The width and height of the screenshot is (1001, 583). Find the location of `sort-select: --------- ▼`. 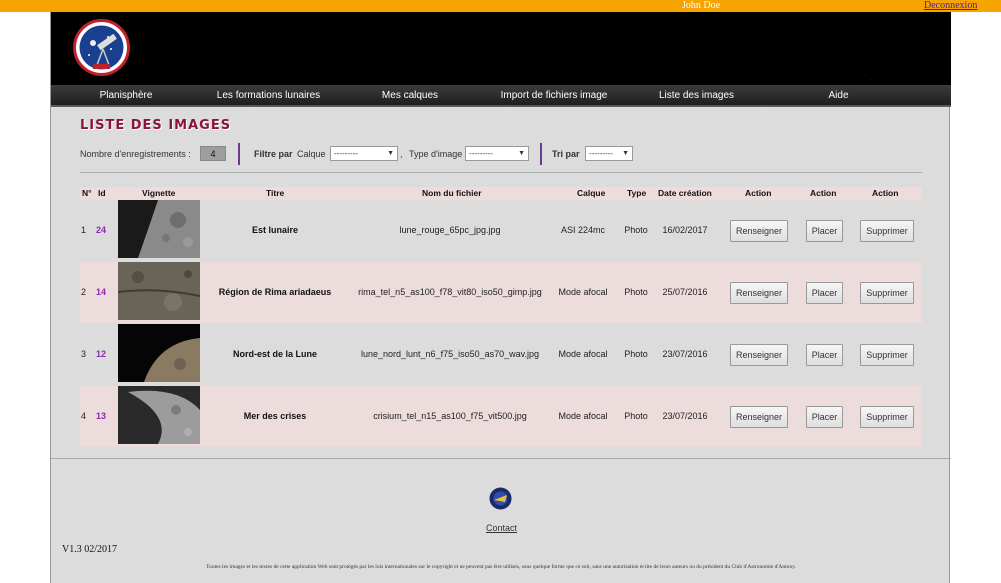

sort-select: --------- ▼ is located at coordinates (609, 153).